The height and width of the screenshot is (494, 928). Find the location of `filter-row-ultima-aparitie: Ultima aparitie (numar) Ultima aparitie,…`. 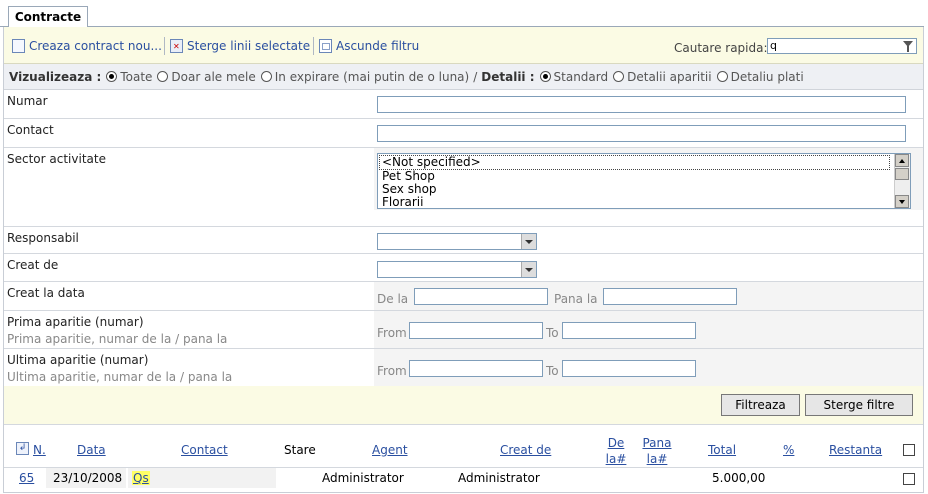

filter-row-ultima-aparitie: Ultima aparitie (numar) Ultima aparitie,… is located at coordinates (463, 368).